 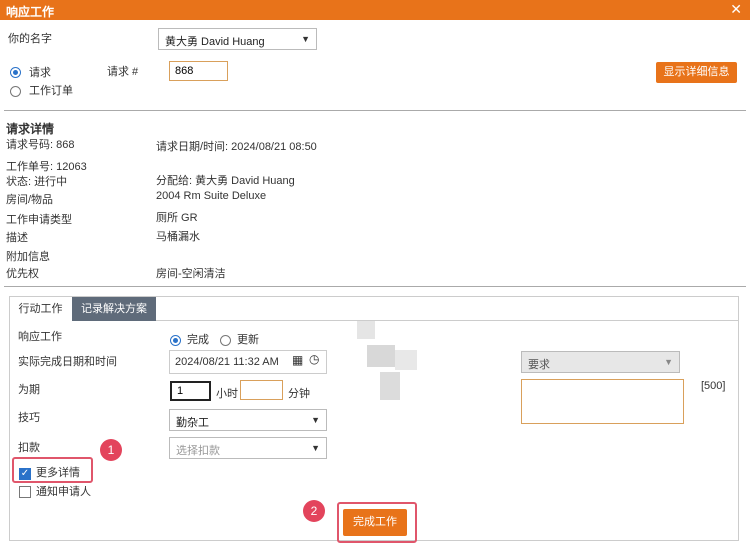 What do you see at coordinates (58, 473) in the screenshot?
I see `more-details-label: 更多详情` at bounding box center [58, 473].